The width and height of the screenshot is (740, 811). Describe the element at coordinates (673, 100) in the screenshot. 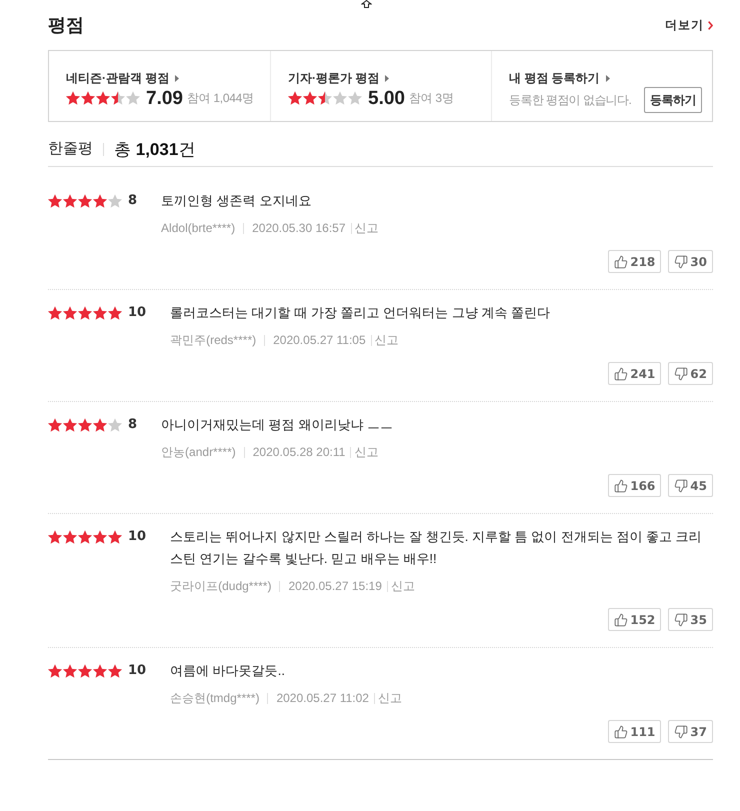

I see `register-button: 등록하기` at that location.